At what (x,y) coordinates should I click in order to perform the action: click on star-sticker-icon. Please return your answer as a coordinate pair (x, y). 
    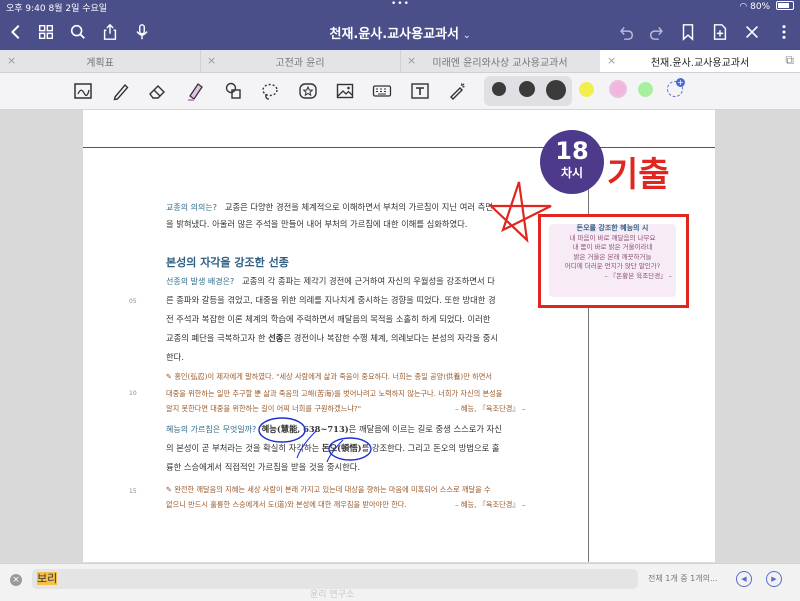
    Looking at the image, I should click on (308, 91).